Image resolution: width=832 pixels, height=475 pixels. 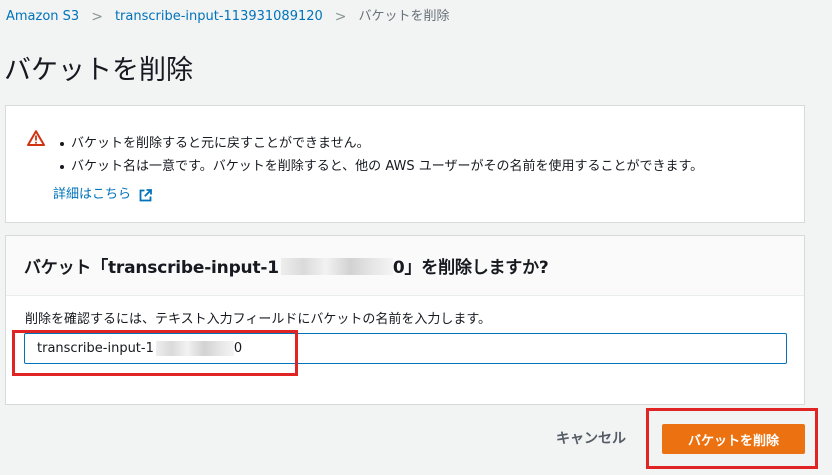 I want to click on page-title: バケットを削除, so click(x=98, y=70).